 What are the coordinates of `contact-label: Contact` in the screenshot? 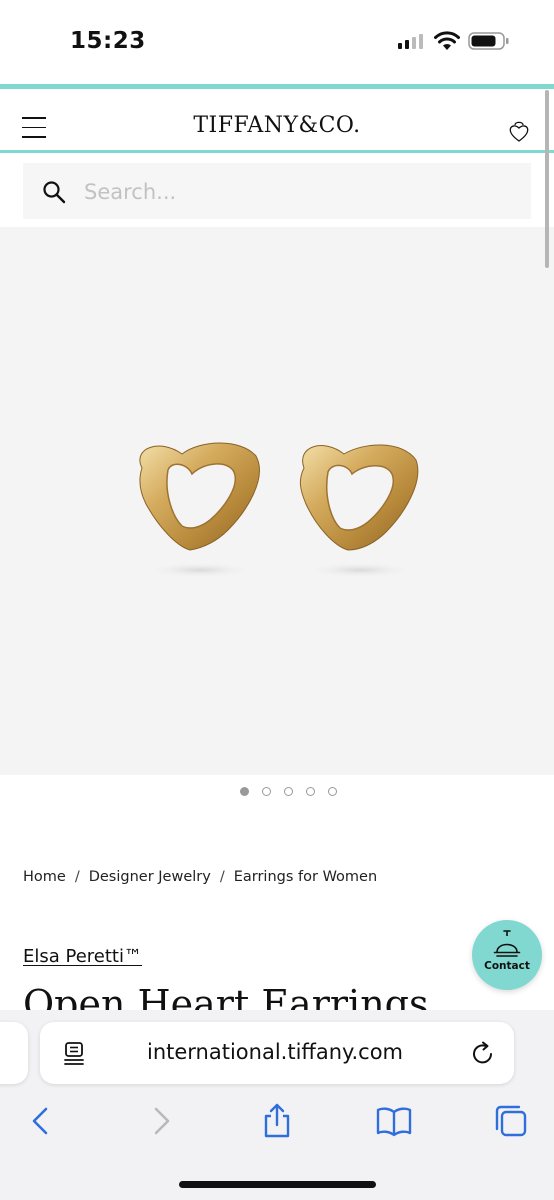 It's located at (507, 966).